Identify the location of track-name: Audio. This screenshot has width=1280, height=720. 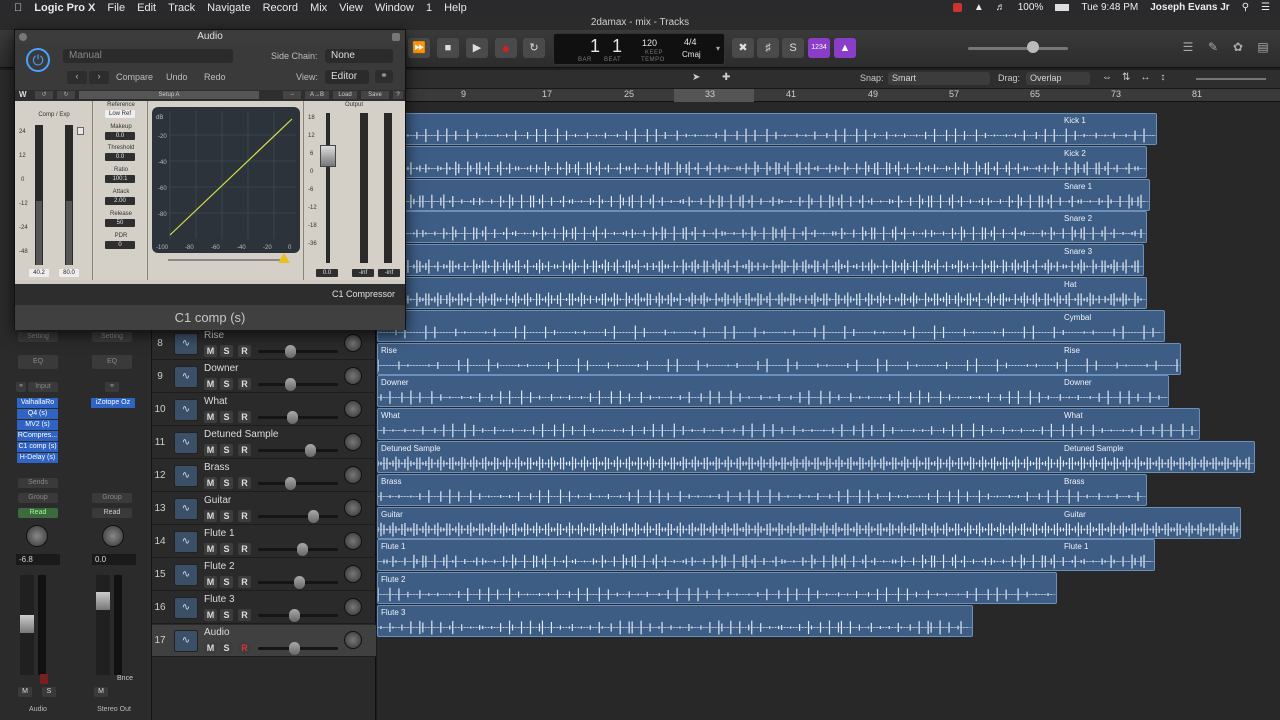
(217, 632).